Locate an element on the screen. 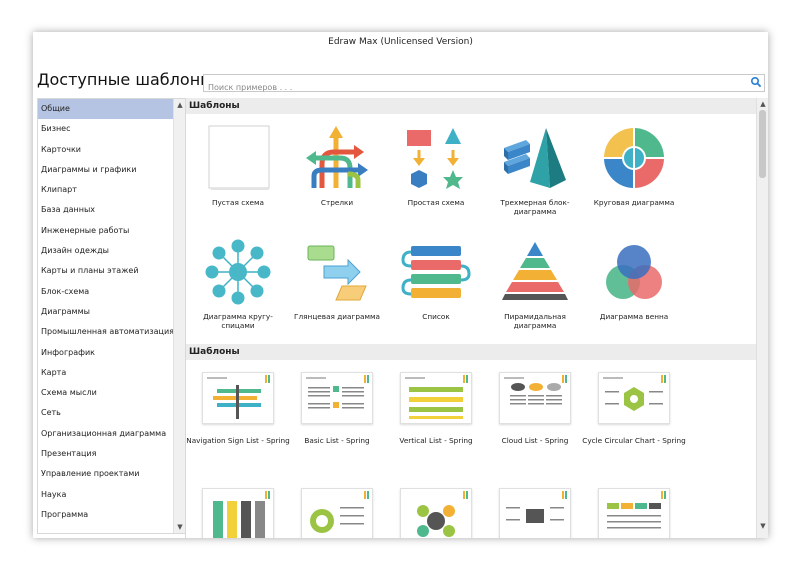 This screenshot has width=800, height=572. template-basic-shapes: Простая схема is located at coordinates (436, 165).